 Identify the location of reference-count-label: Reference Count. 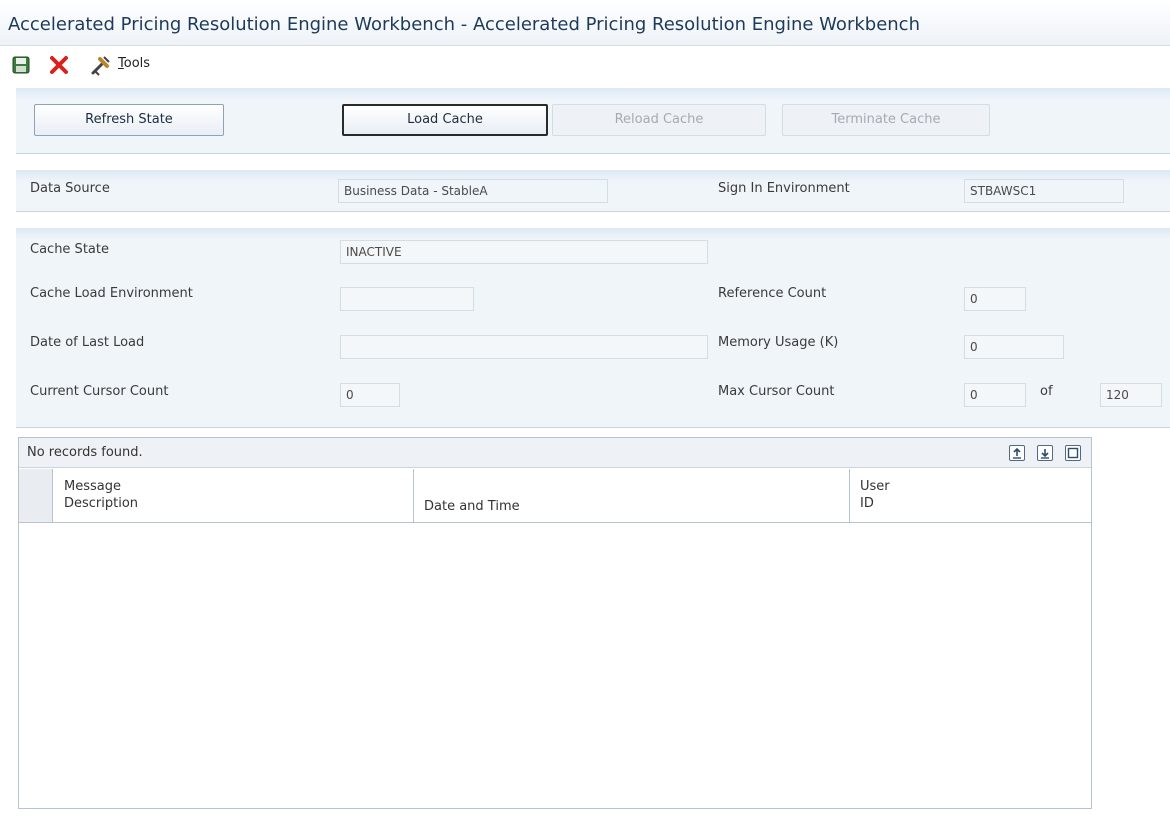
(772, 293).